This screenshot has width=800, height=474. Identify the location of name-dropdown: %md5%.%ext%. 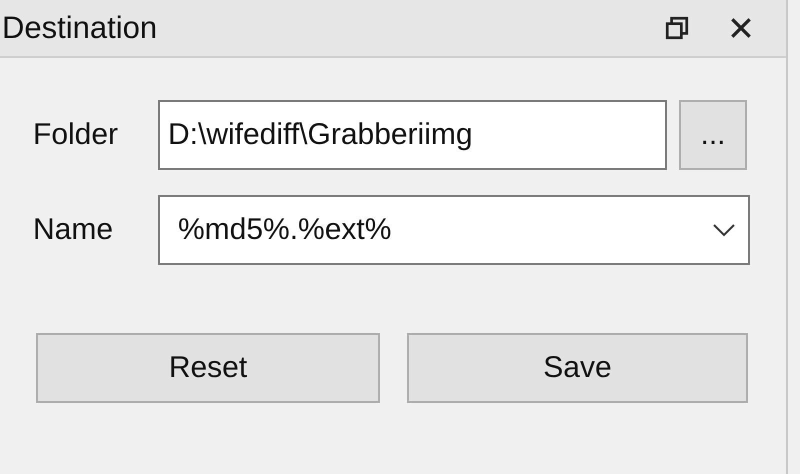
(454, 230).